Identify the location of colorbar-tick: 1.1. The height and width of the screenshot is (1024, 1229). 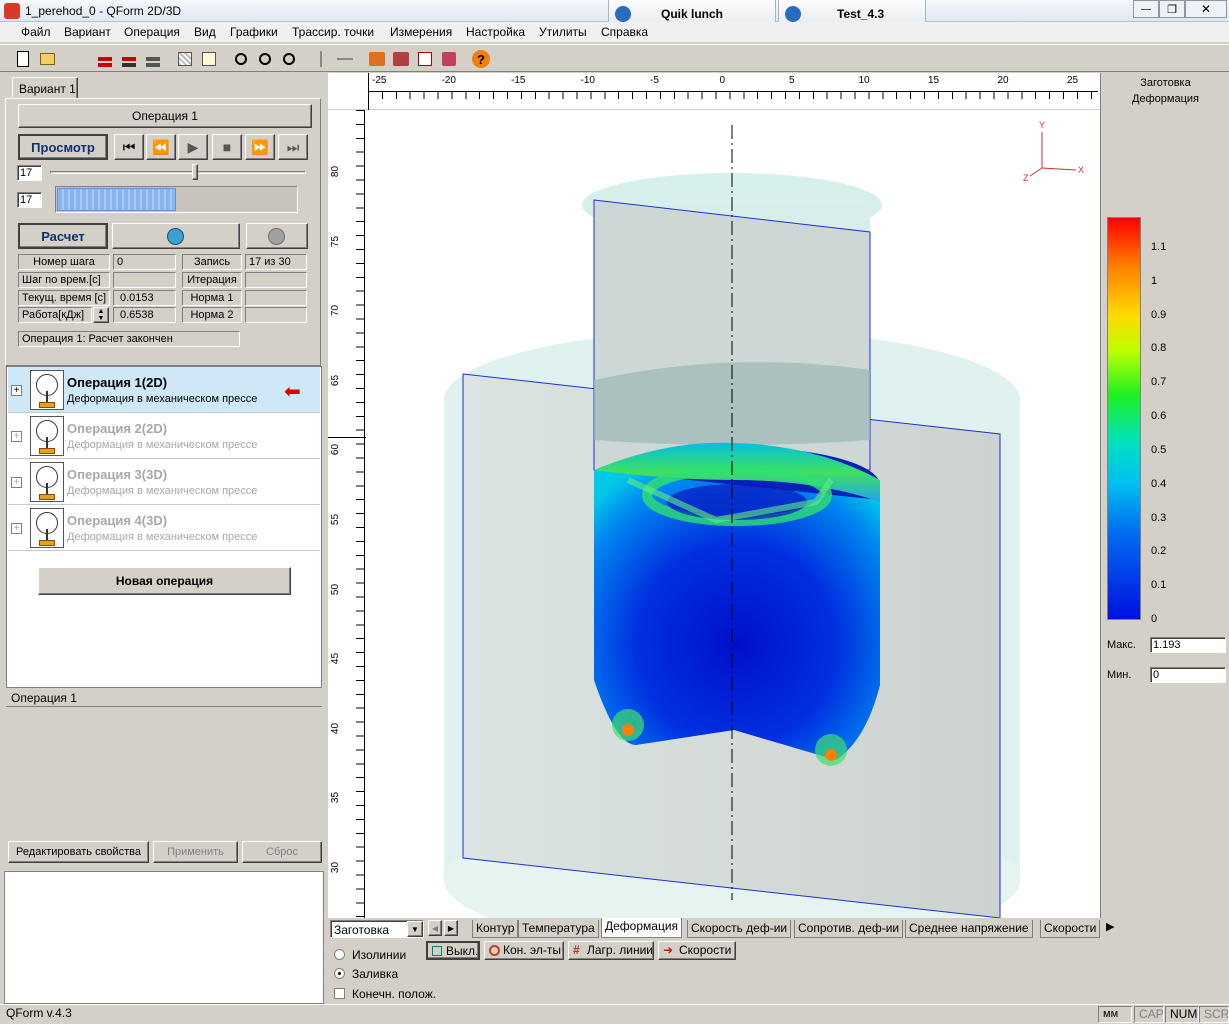
(1159, 247).